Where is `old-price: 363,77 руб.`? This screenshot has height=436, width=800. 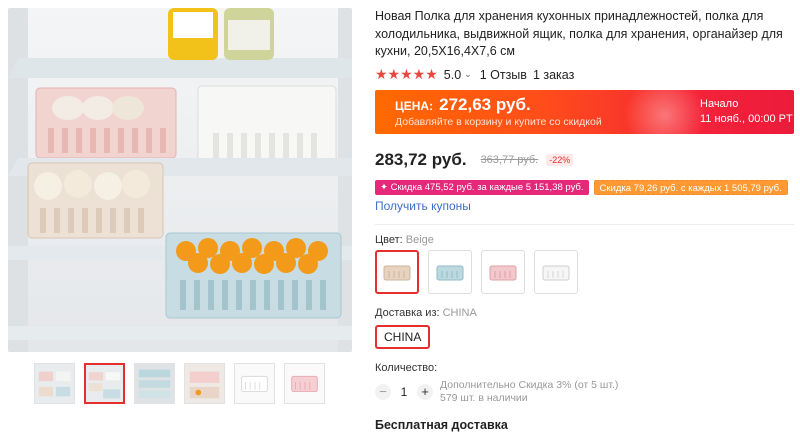 old-price: 363,77 руб. is located at coordinates (509, 160).